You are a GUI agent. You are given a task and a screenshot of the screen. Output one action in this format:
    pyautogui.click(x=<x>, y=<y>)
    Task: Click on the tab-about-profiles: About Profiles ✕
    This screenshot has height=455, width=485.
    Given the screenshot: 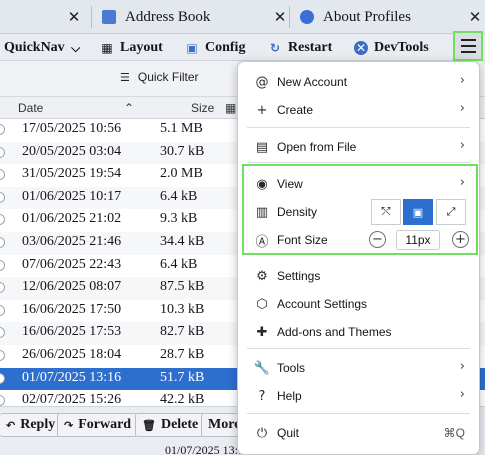 What is the action you would take?
    pyautogui.click(x=387, y=17)
    